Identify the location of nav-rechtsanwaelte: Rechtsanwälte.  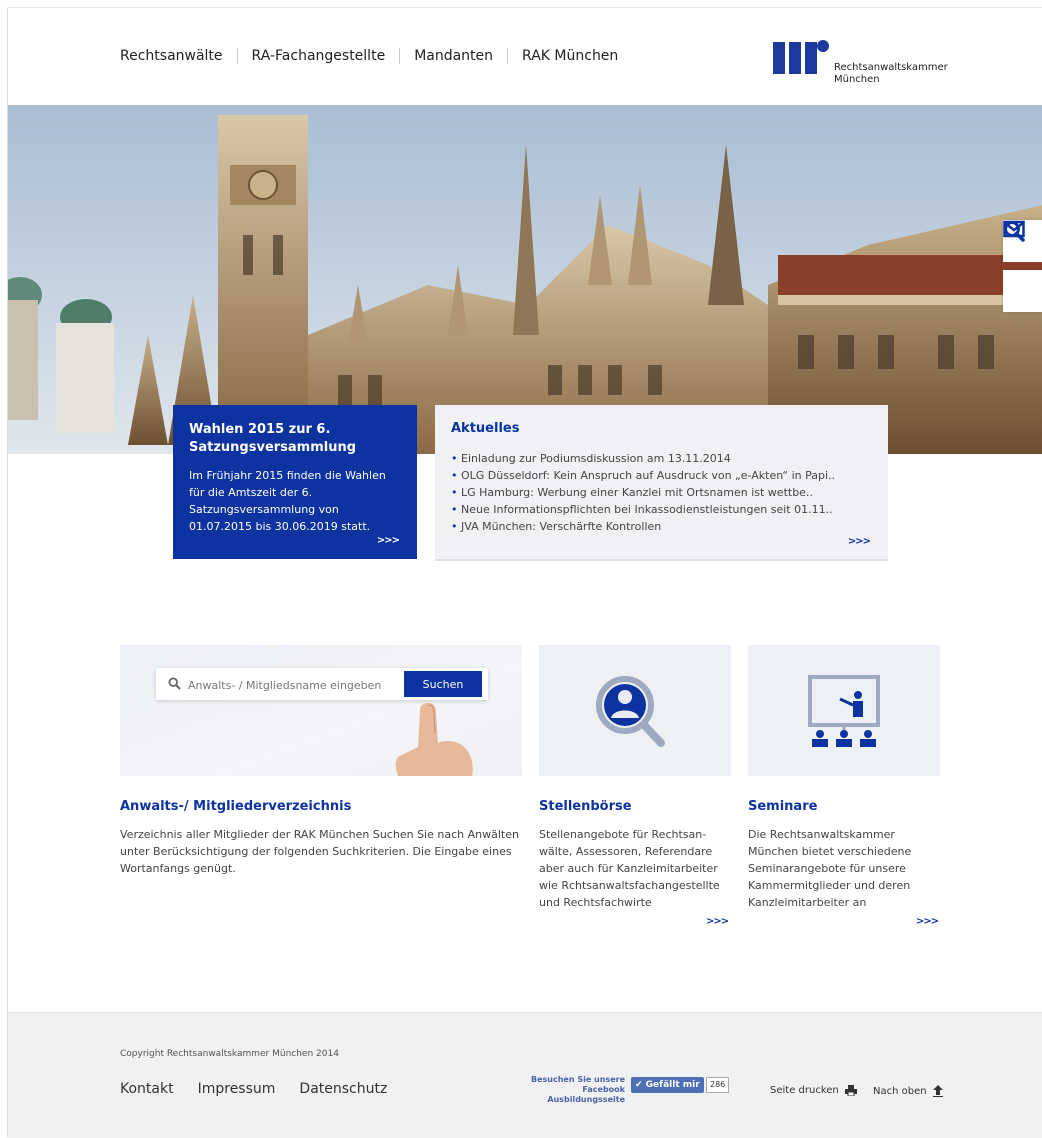
(178, 56).